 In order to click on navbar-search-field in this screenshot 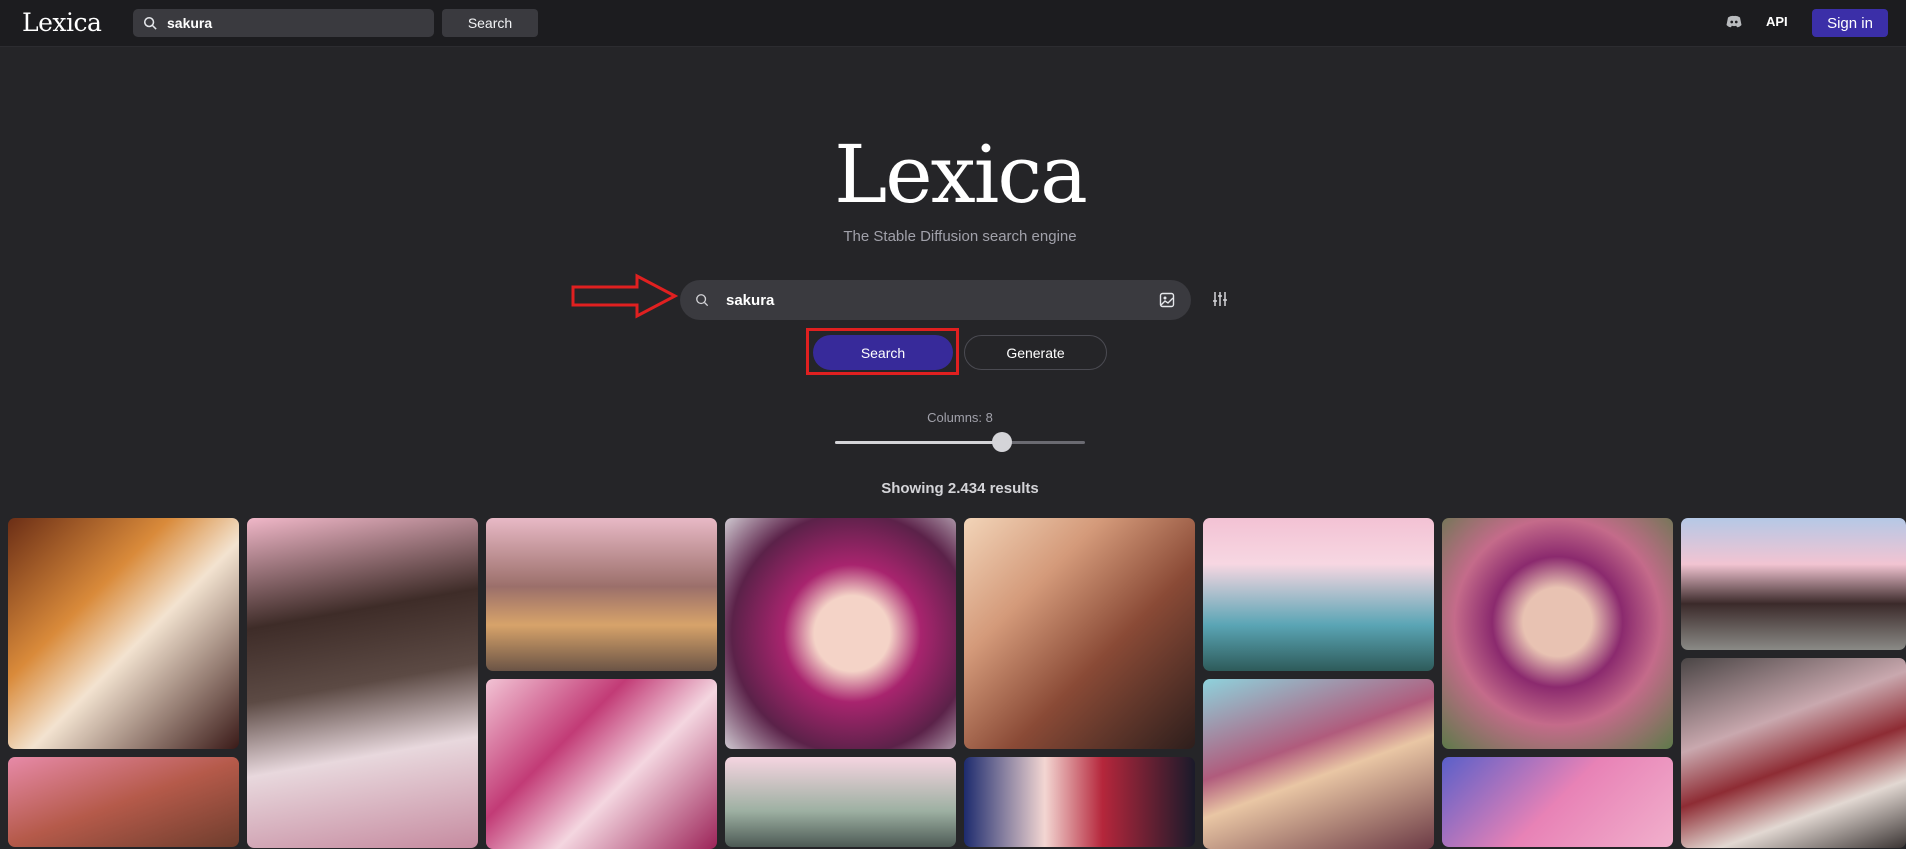, I will do `click(283, 23)`.